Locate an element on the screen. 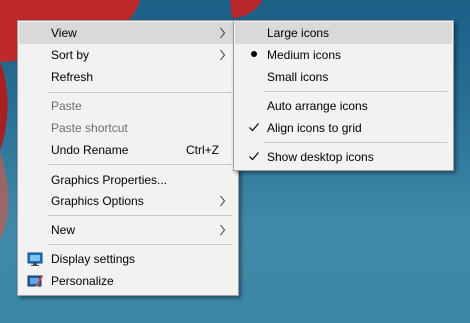 The width and height of the screenshot is (470, 323). menu-item-label: New is located at coordinates (63, 230).